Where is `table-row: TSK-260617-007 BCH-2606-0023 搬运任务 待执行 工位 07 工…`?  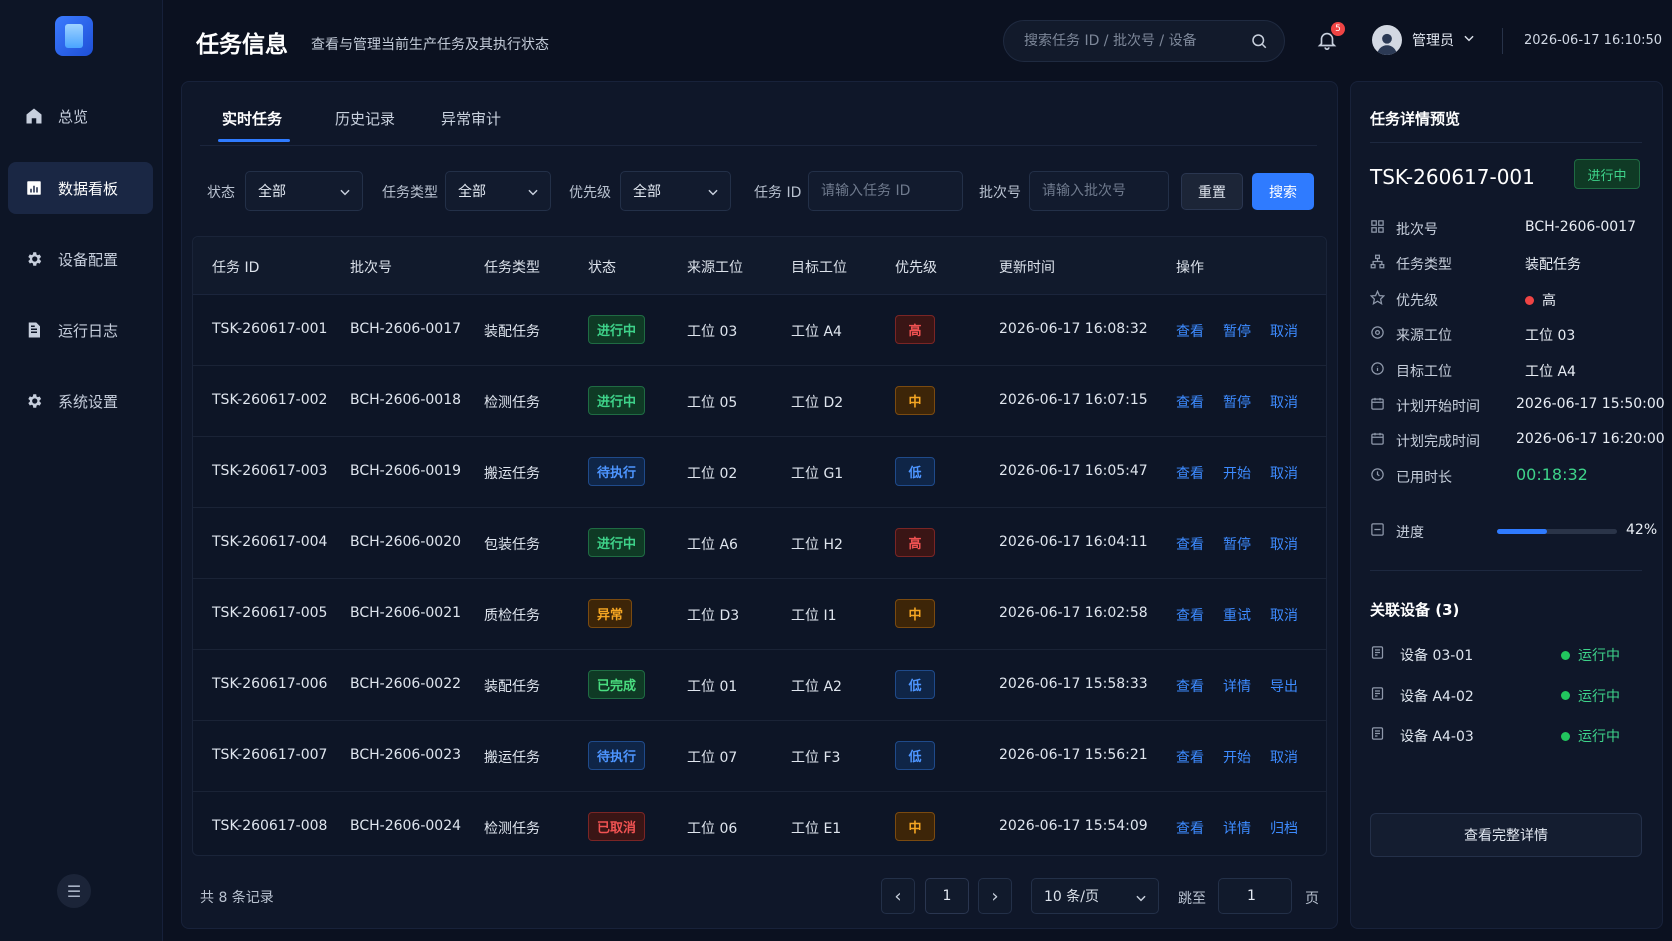 table-row: TSK-260617-007 BCH-2606-0023 搬运任务 待执行 工位 07 工… is located at coordinates (759, 756).